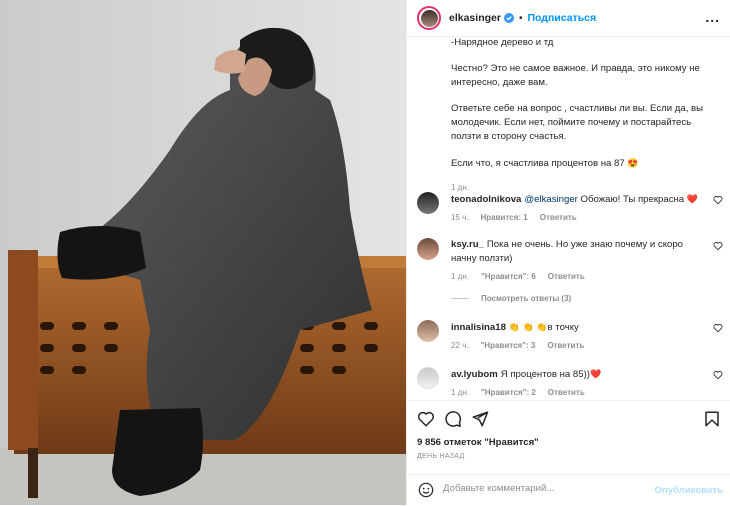 The height and width of the screenshot is (506, 730). I want to click on comment-meta: 15 ч. Нравится: 1 Ответить, so click(514, 217).